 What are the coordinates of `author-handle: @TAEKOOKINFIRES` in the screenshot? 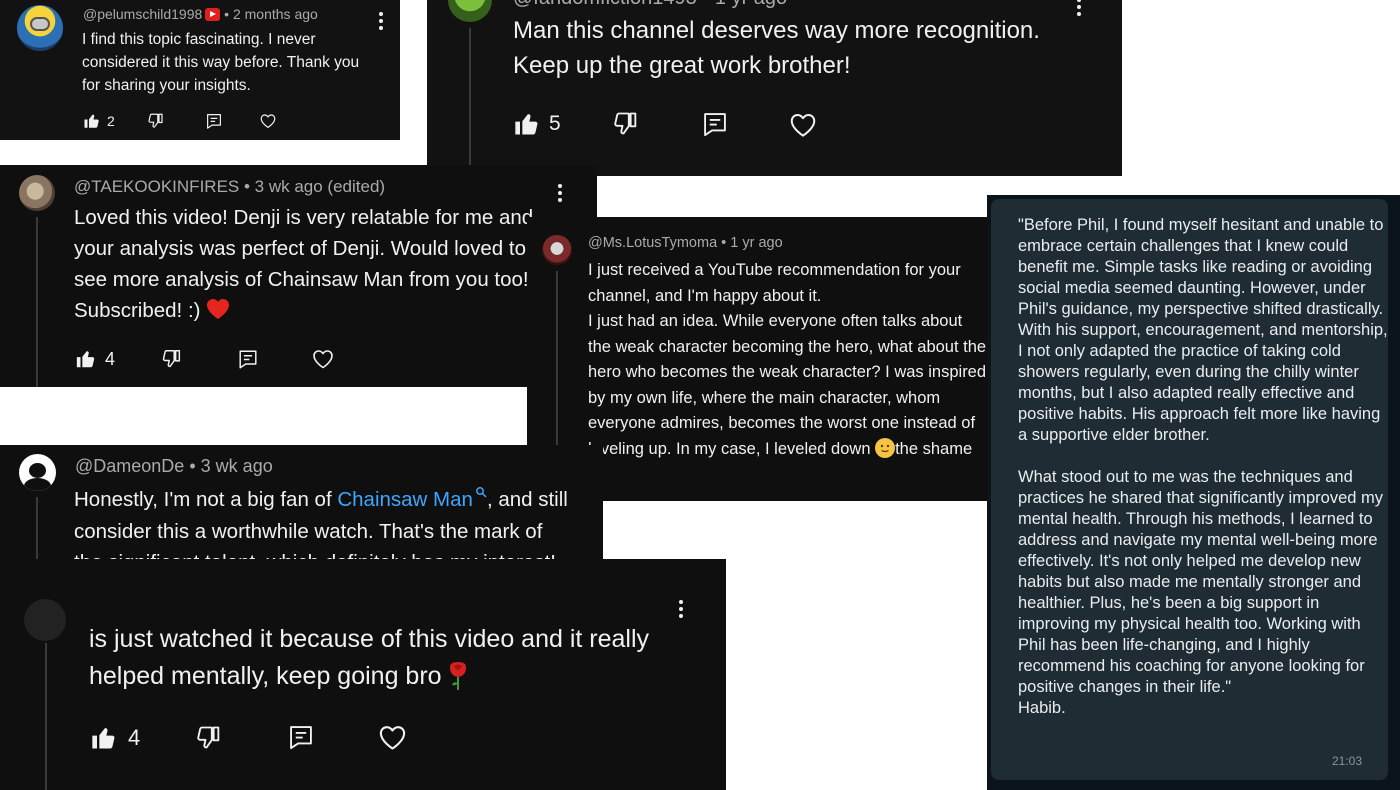 It's located at (156, 186).